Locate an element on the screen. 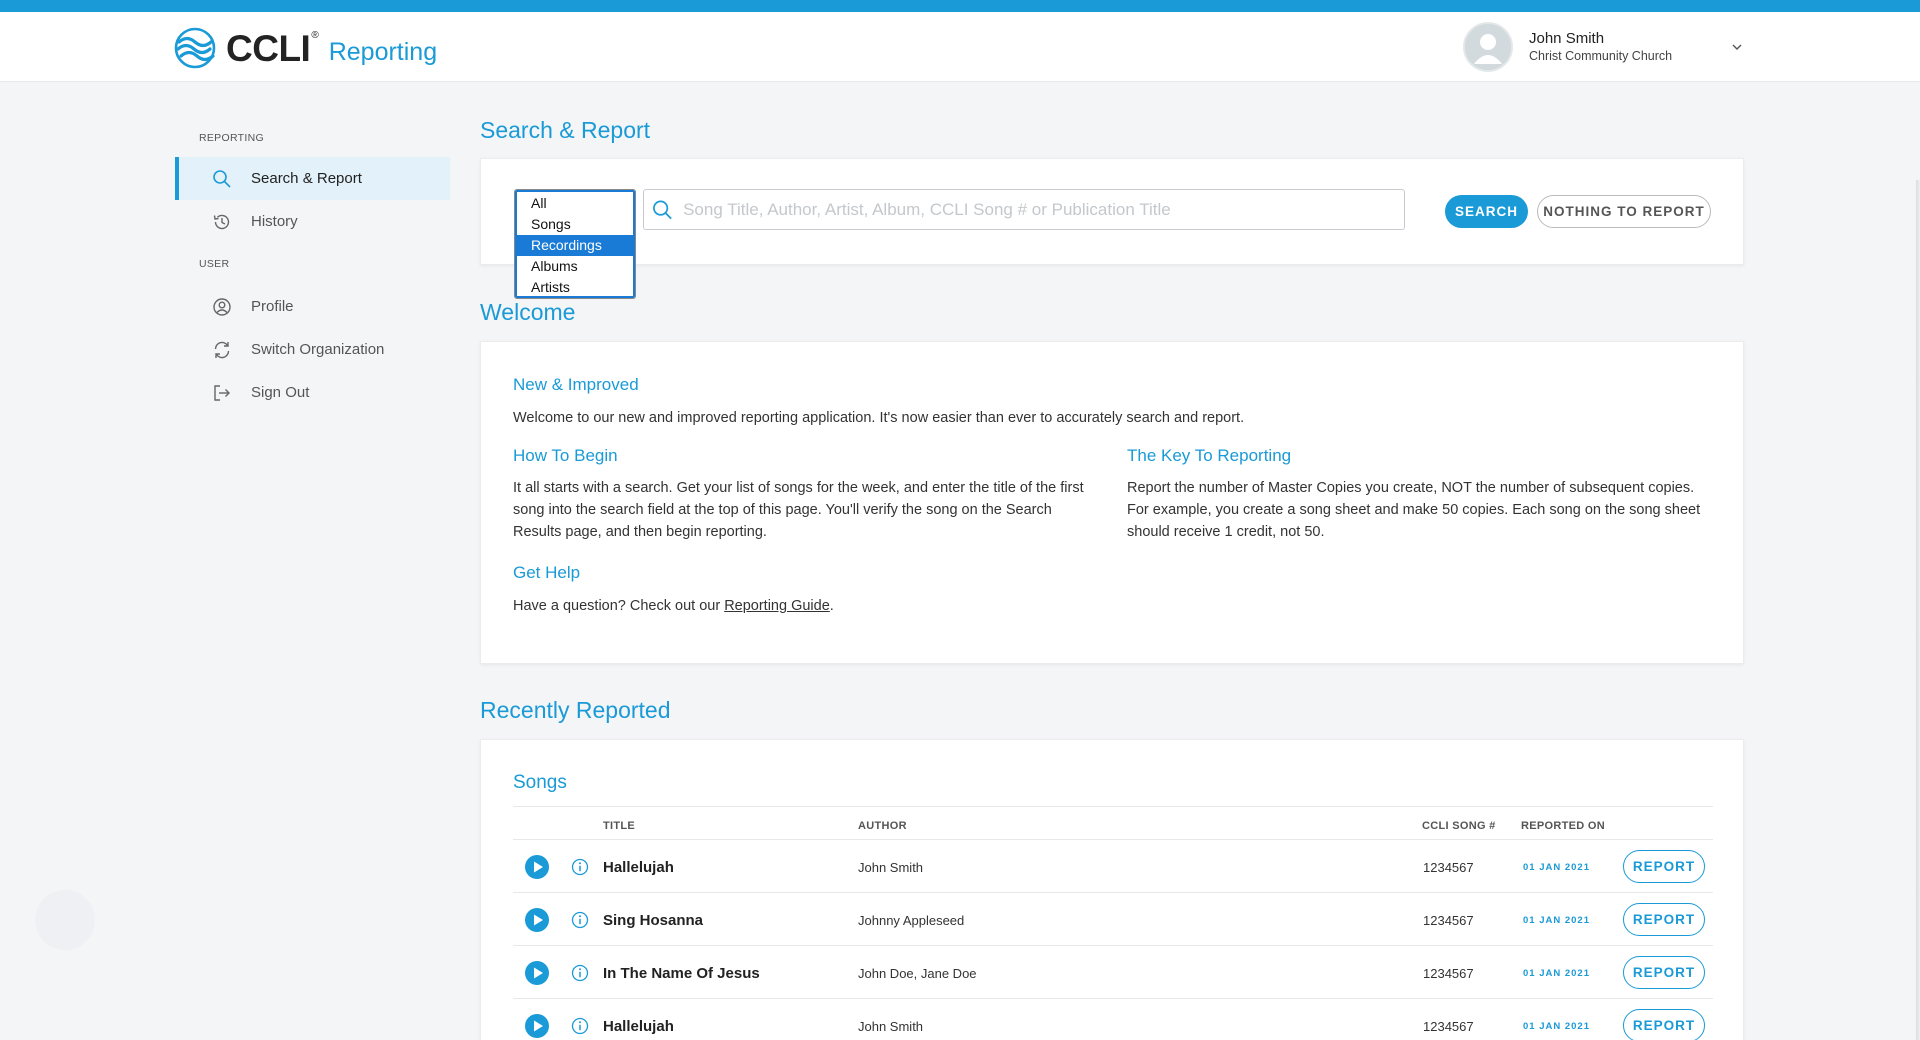  section-title-recently-reported: Recently Reported is located at coordinates (575, 710).